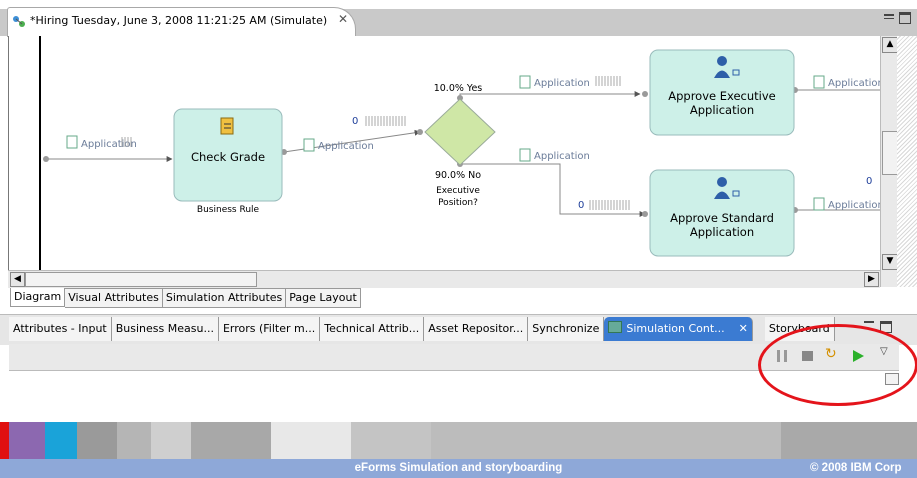 The width and height of the screenshot is (917, 478). I want to click on business-rule-caption: Business Rule, so click(228, 210).